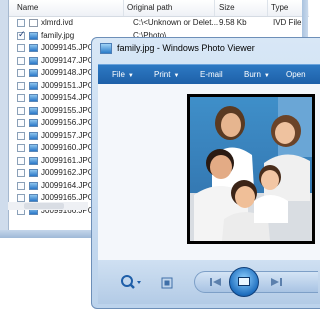 Image resolution: width=320 pixels, height=309 pixels. I want to click on horizontal-scrollbar, so click(48, 206).